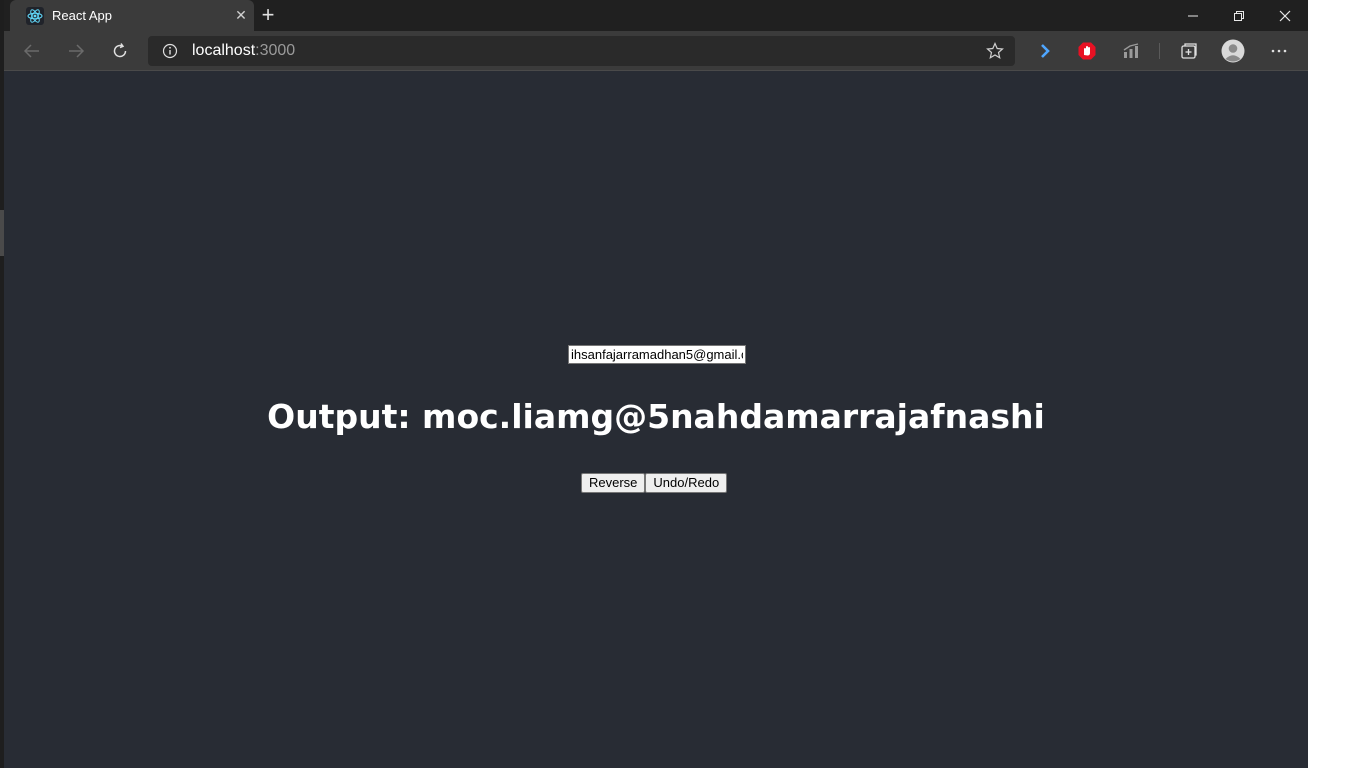  I want to click on favorite-star-icon, so click(995, 51).